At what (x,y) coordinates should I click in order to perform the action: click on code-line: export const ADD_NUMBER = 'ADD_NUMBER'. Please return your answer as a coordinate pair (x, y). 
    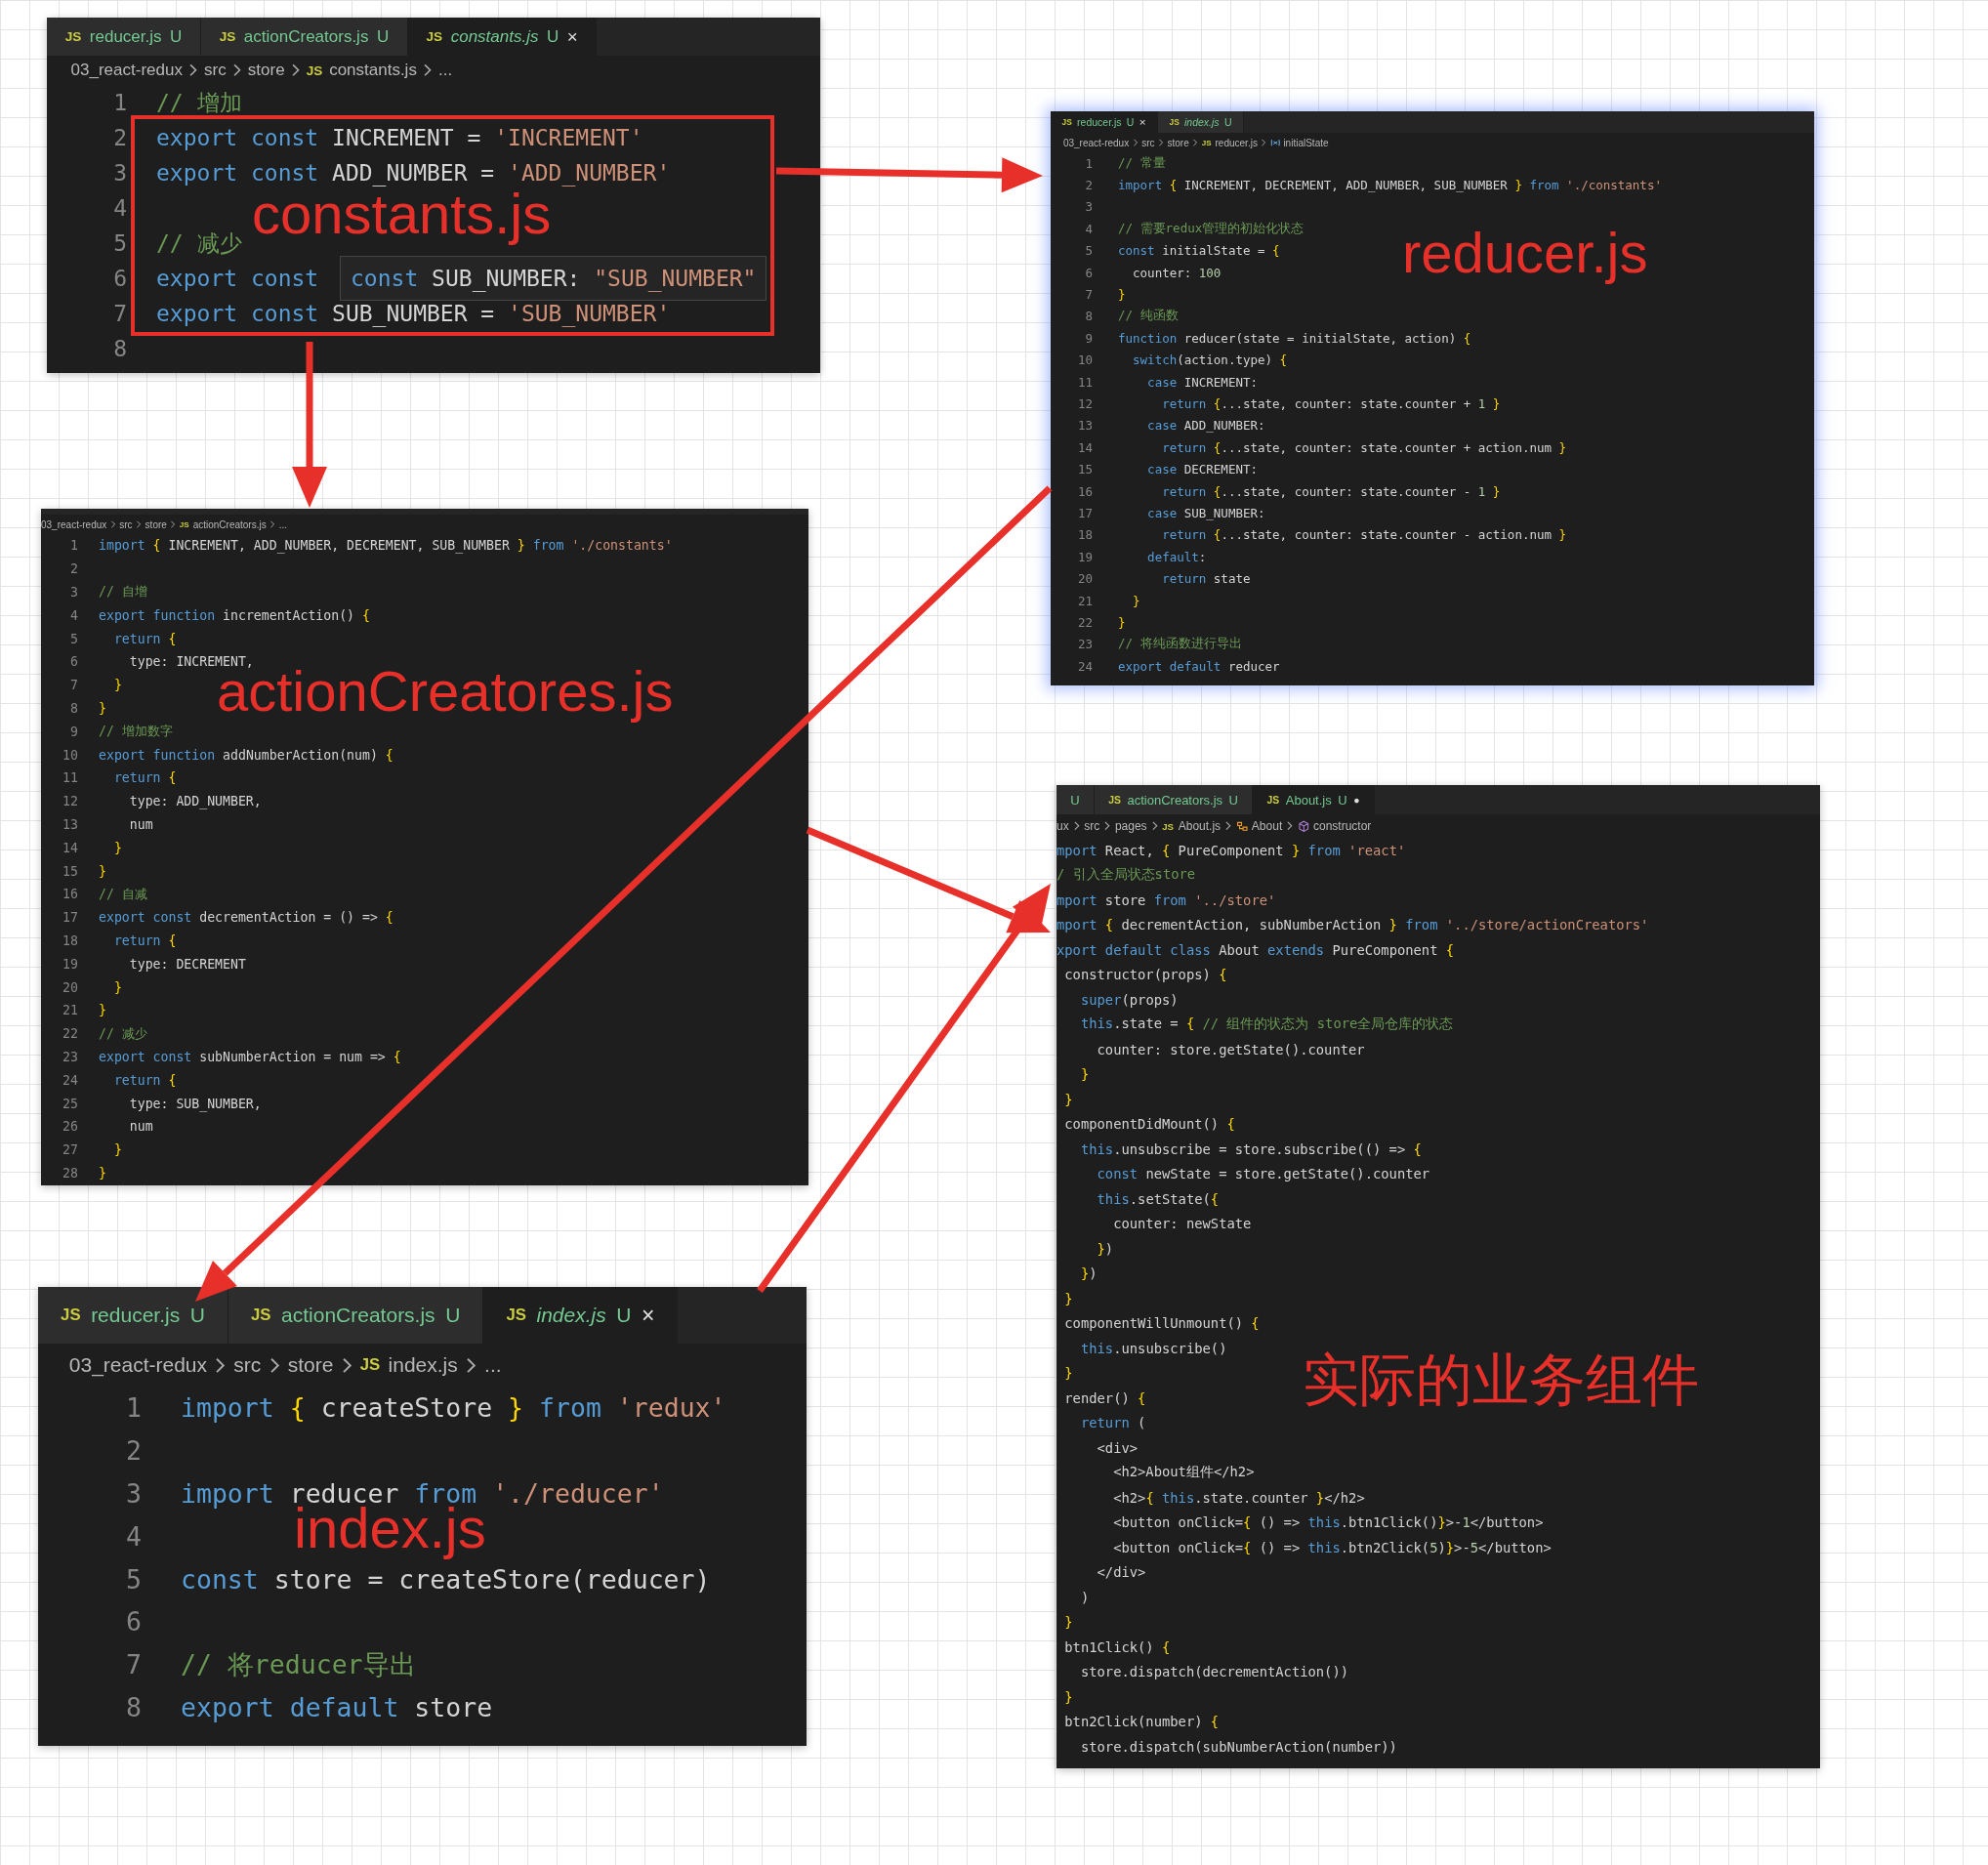
    Looking at the image, I should click on (413, 173).